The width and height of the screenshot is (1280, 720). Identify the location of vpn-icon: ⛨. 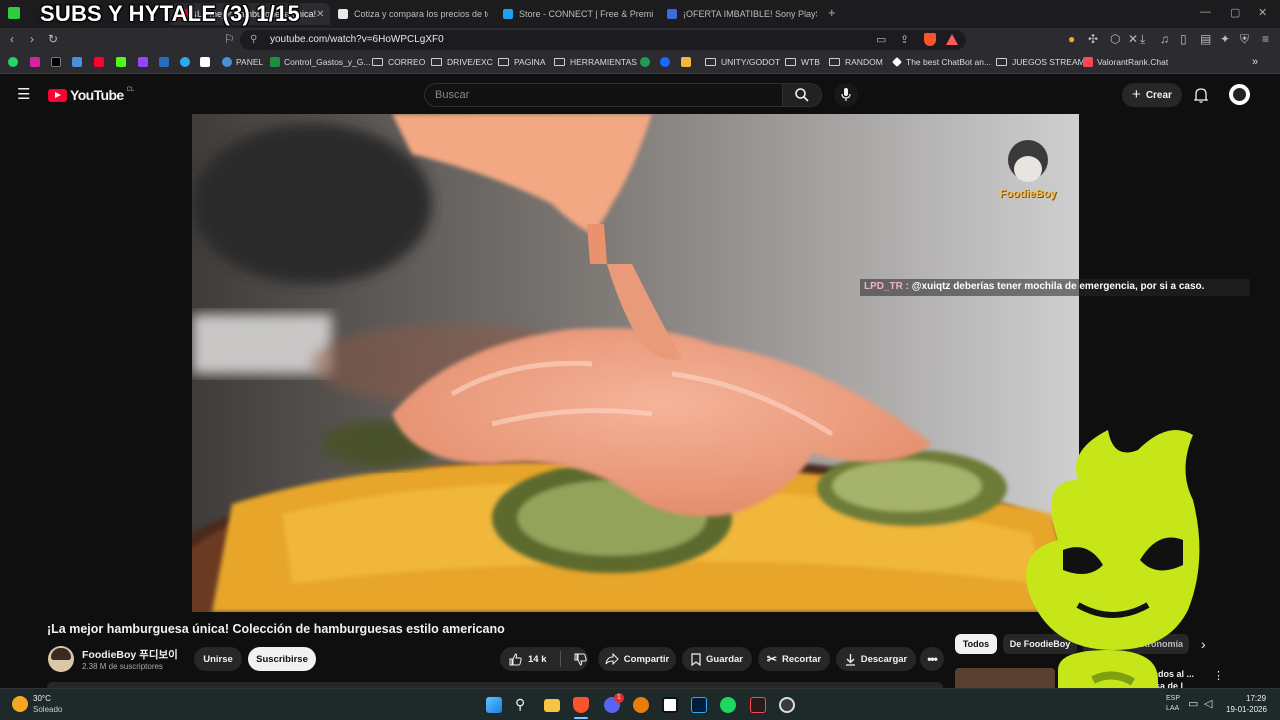
(1244, 39).